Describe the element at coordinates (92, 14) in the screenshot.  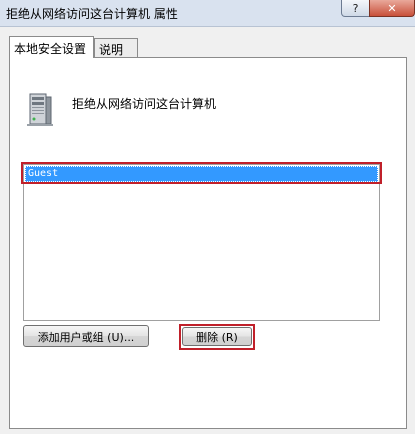
I see `window-title: 拒绝从网络访问这台计算机 属性` at that location.